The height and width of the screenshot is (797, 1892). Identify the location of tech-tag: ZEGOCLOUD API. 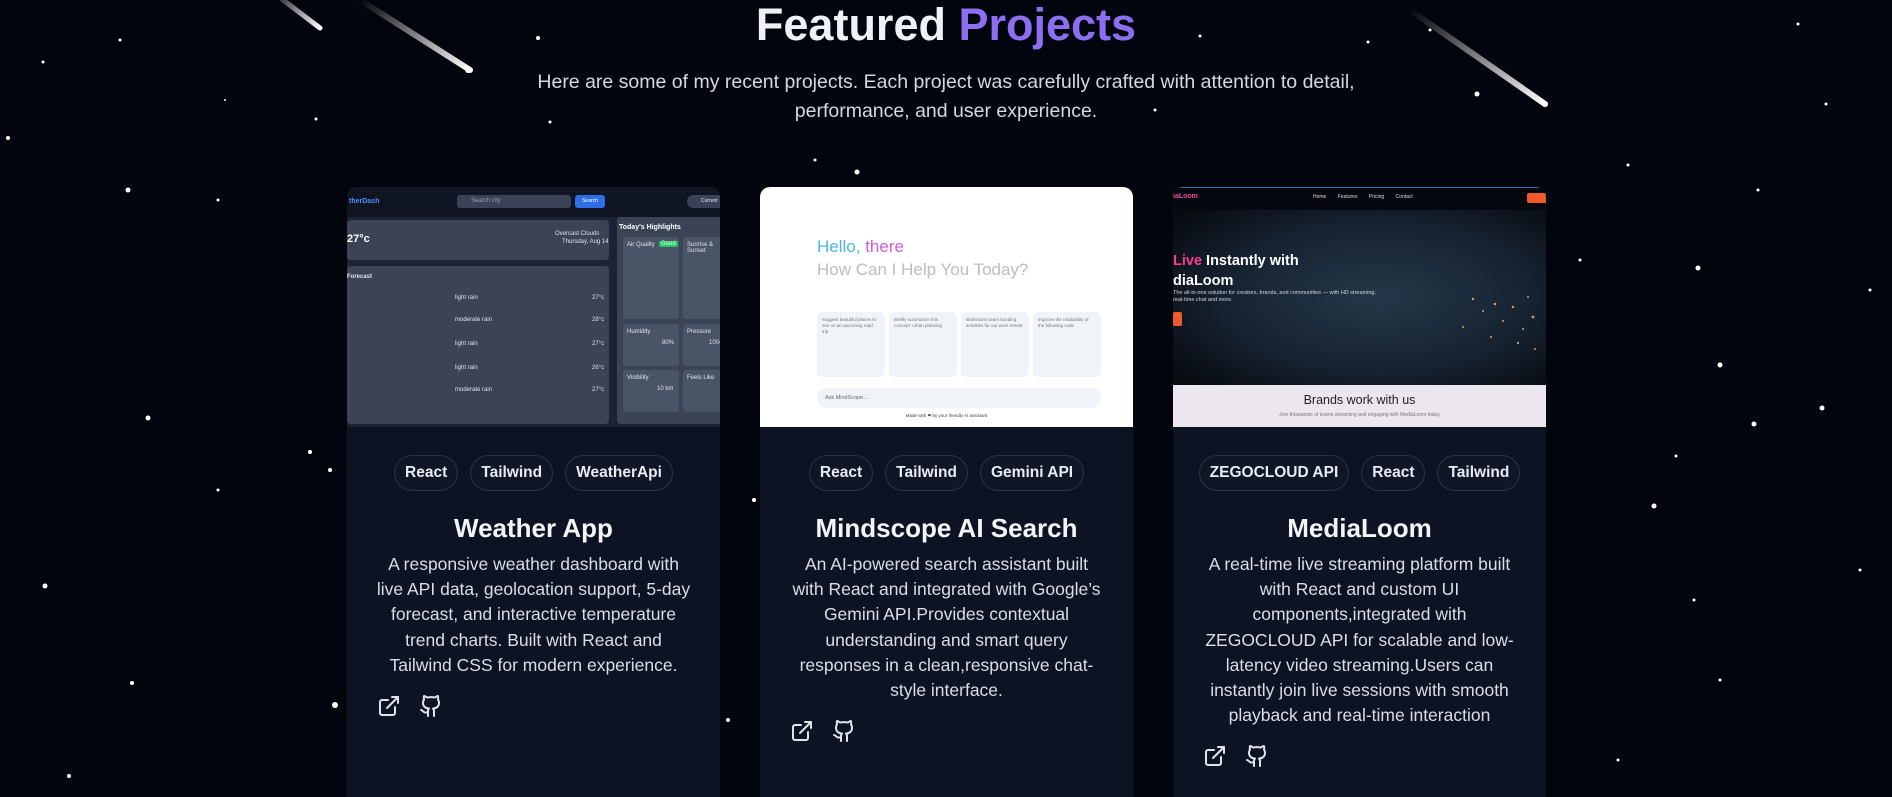
(1274, 473).